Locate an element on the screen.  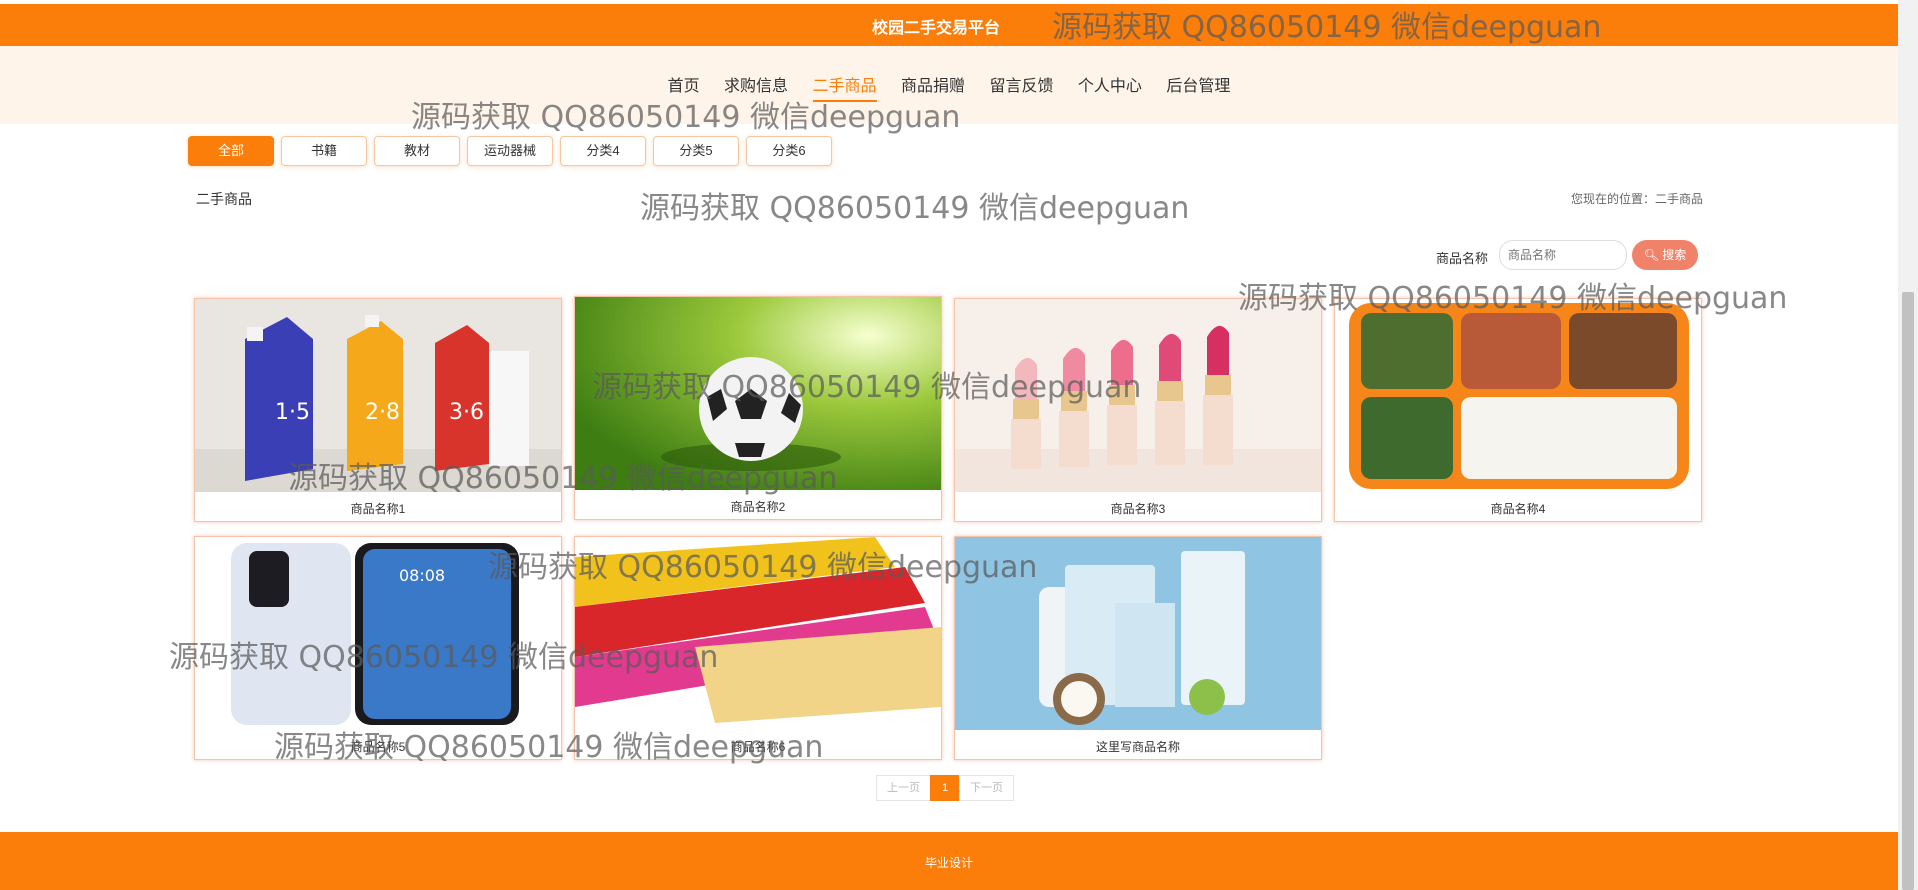
search-button-label: 搜索 is located at coordinates (1674, 255).